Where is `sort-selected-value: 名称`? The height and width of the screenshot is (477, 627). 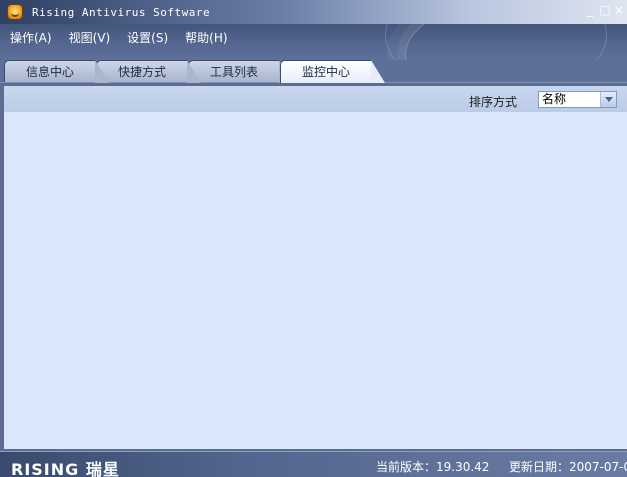 sort-selected-value: 名称 is located at coordinates (554, 99).